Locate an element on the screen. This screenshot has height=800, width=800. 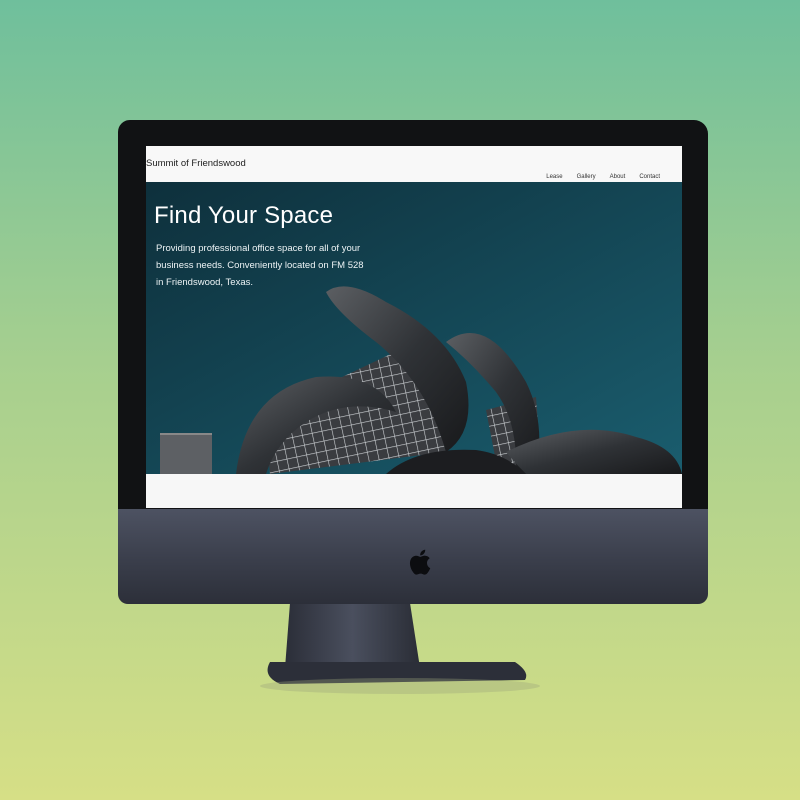
apple-icon is located at coordinates (420, 562).